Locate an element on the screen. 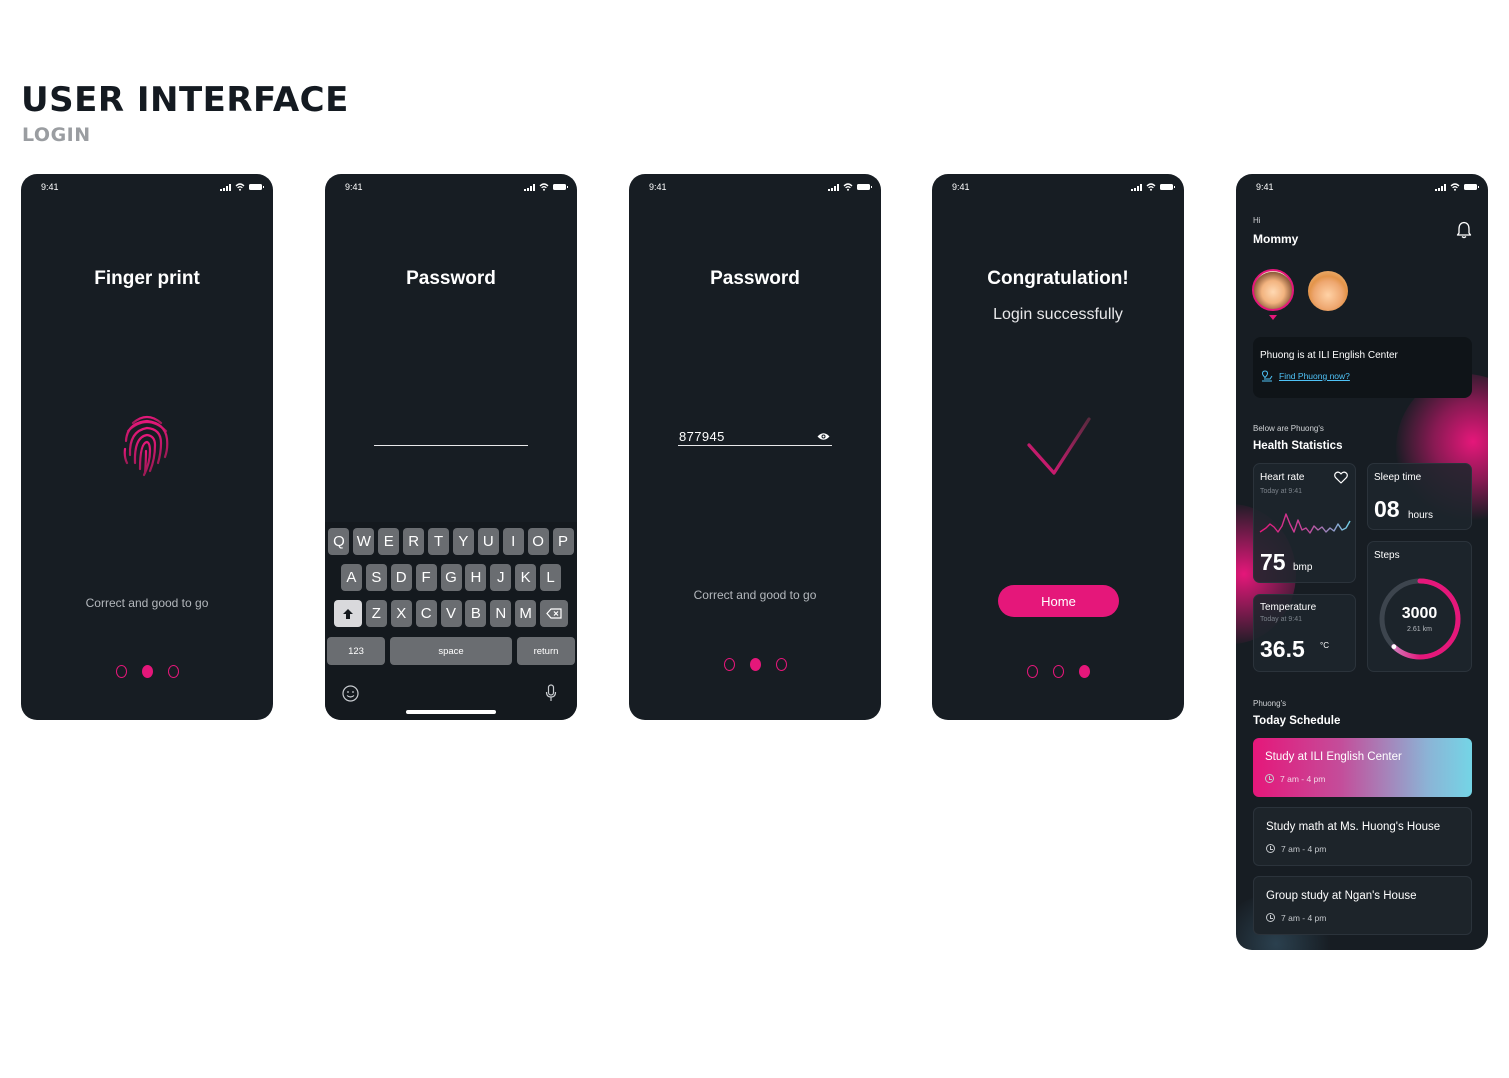  key-u: U is located at coordinates (488, 541).